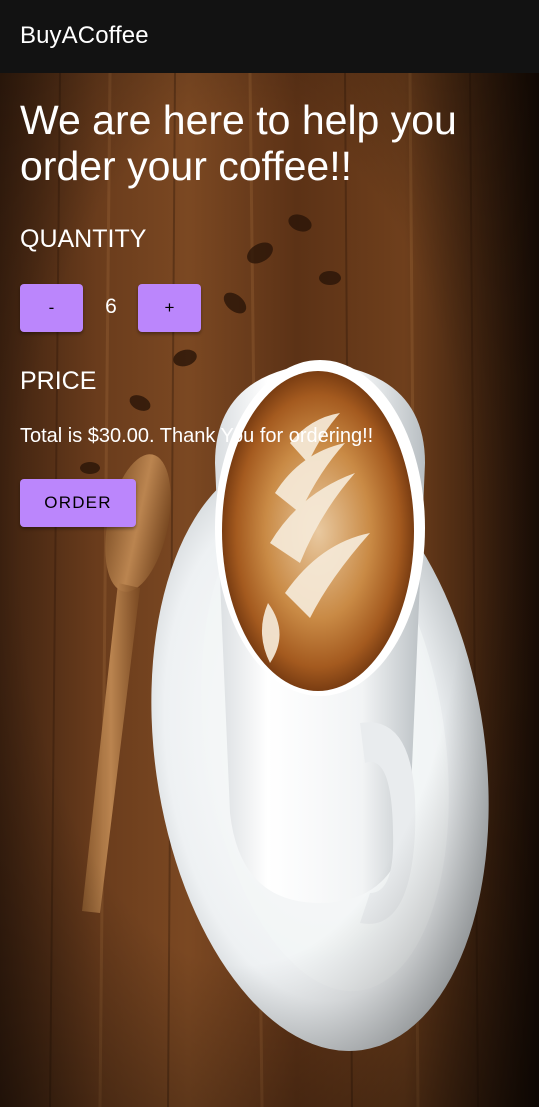 This screenshot has width=539, height=1107. I want to click on order-button: ORDER, so click(78, 503).